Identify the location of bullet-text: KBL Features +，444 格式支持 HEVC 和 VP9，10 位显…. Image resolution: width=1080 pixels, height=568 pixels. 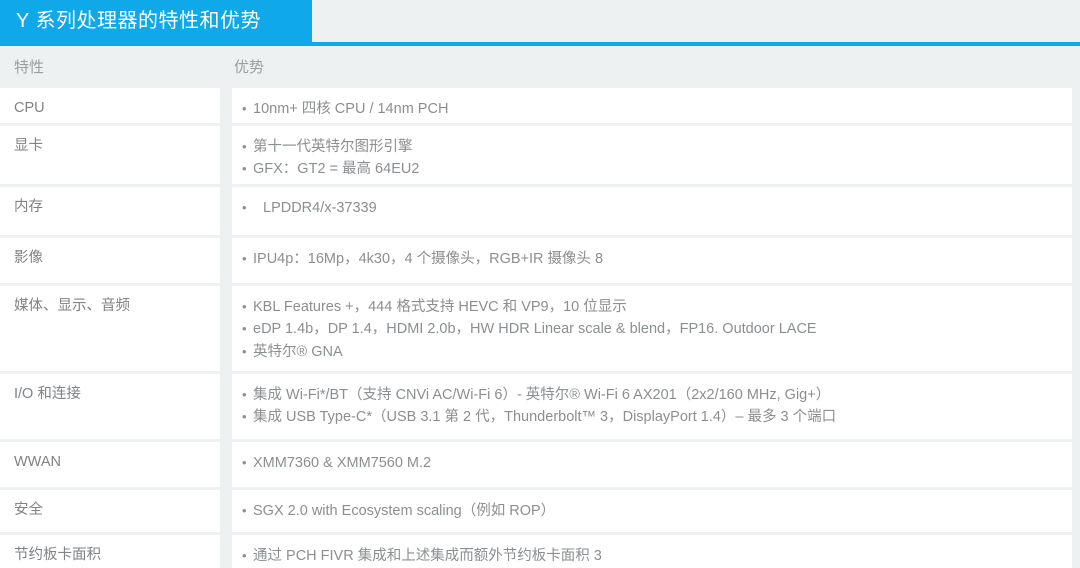
(440, 307).